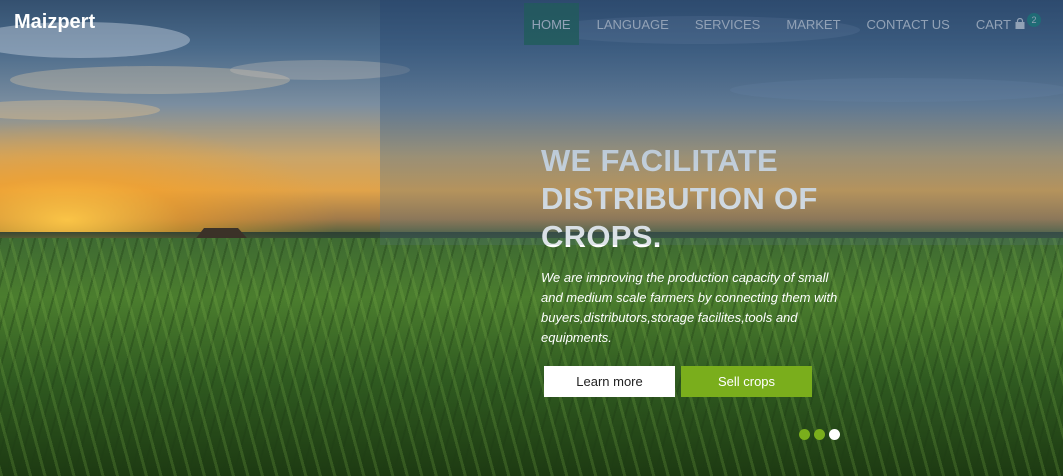 This screenshot has height=476, width=1063. I want to click on nav-contact-us: CONTACT US, so click(908, 24).